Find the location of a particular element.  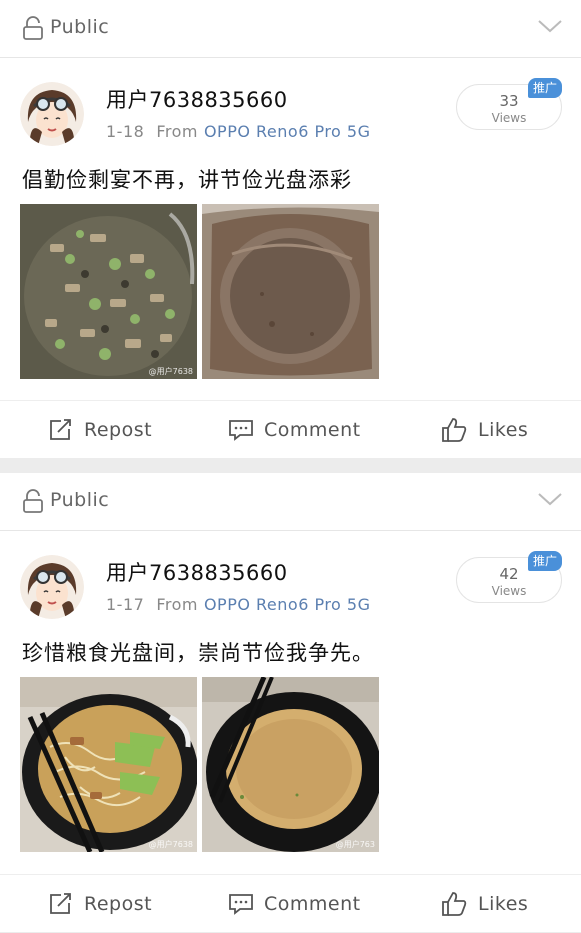

post-date: 1-18 is located at coordinates (125, 131).